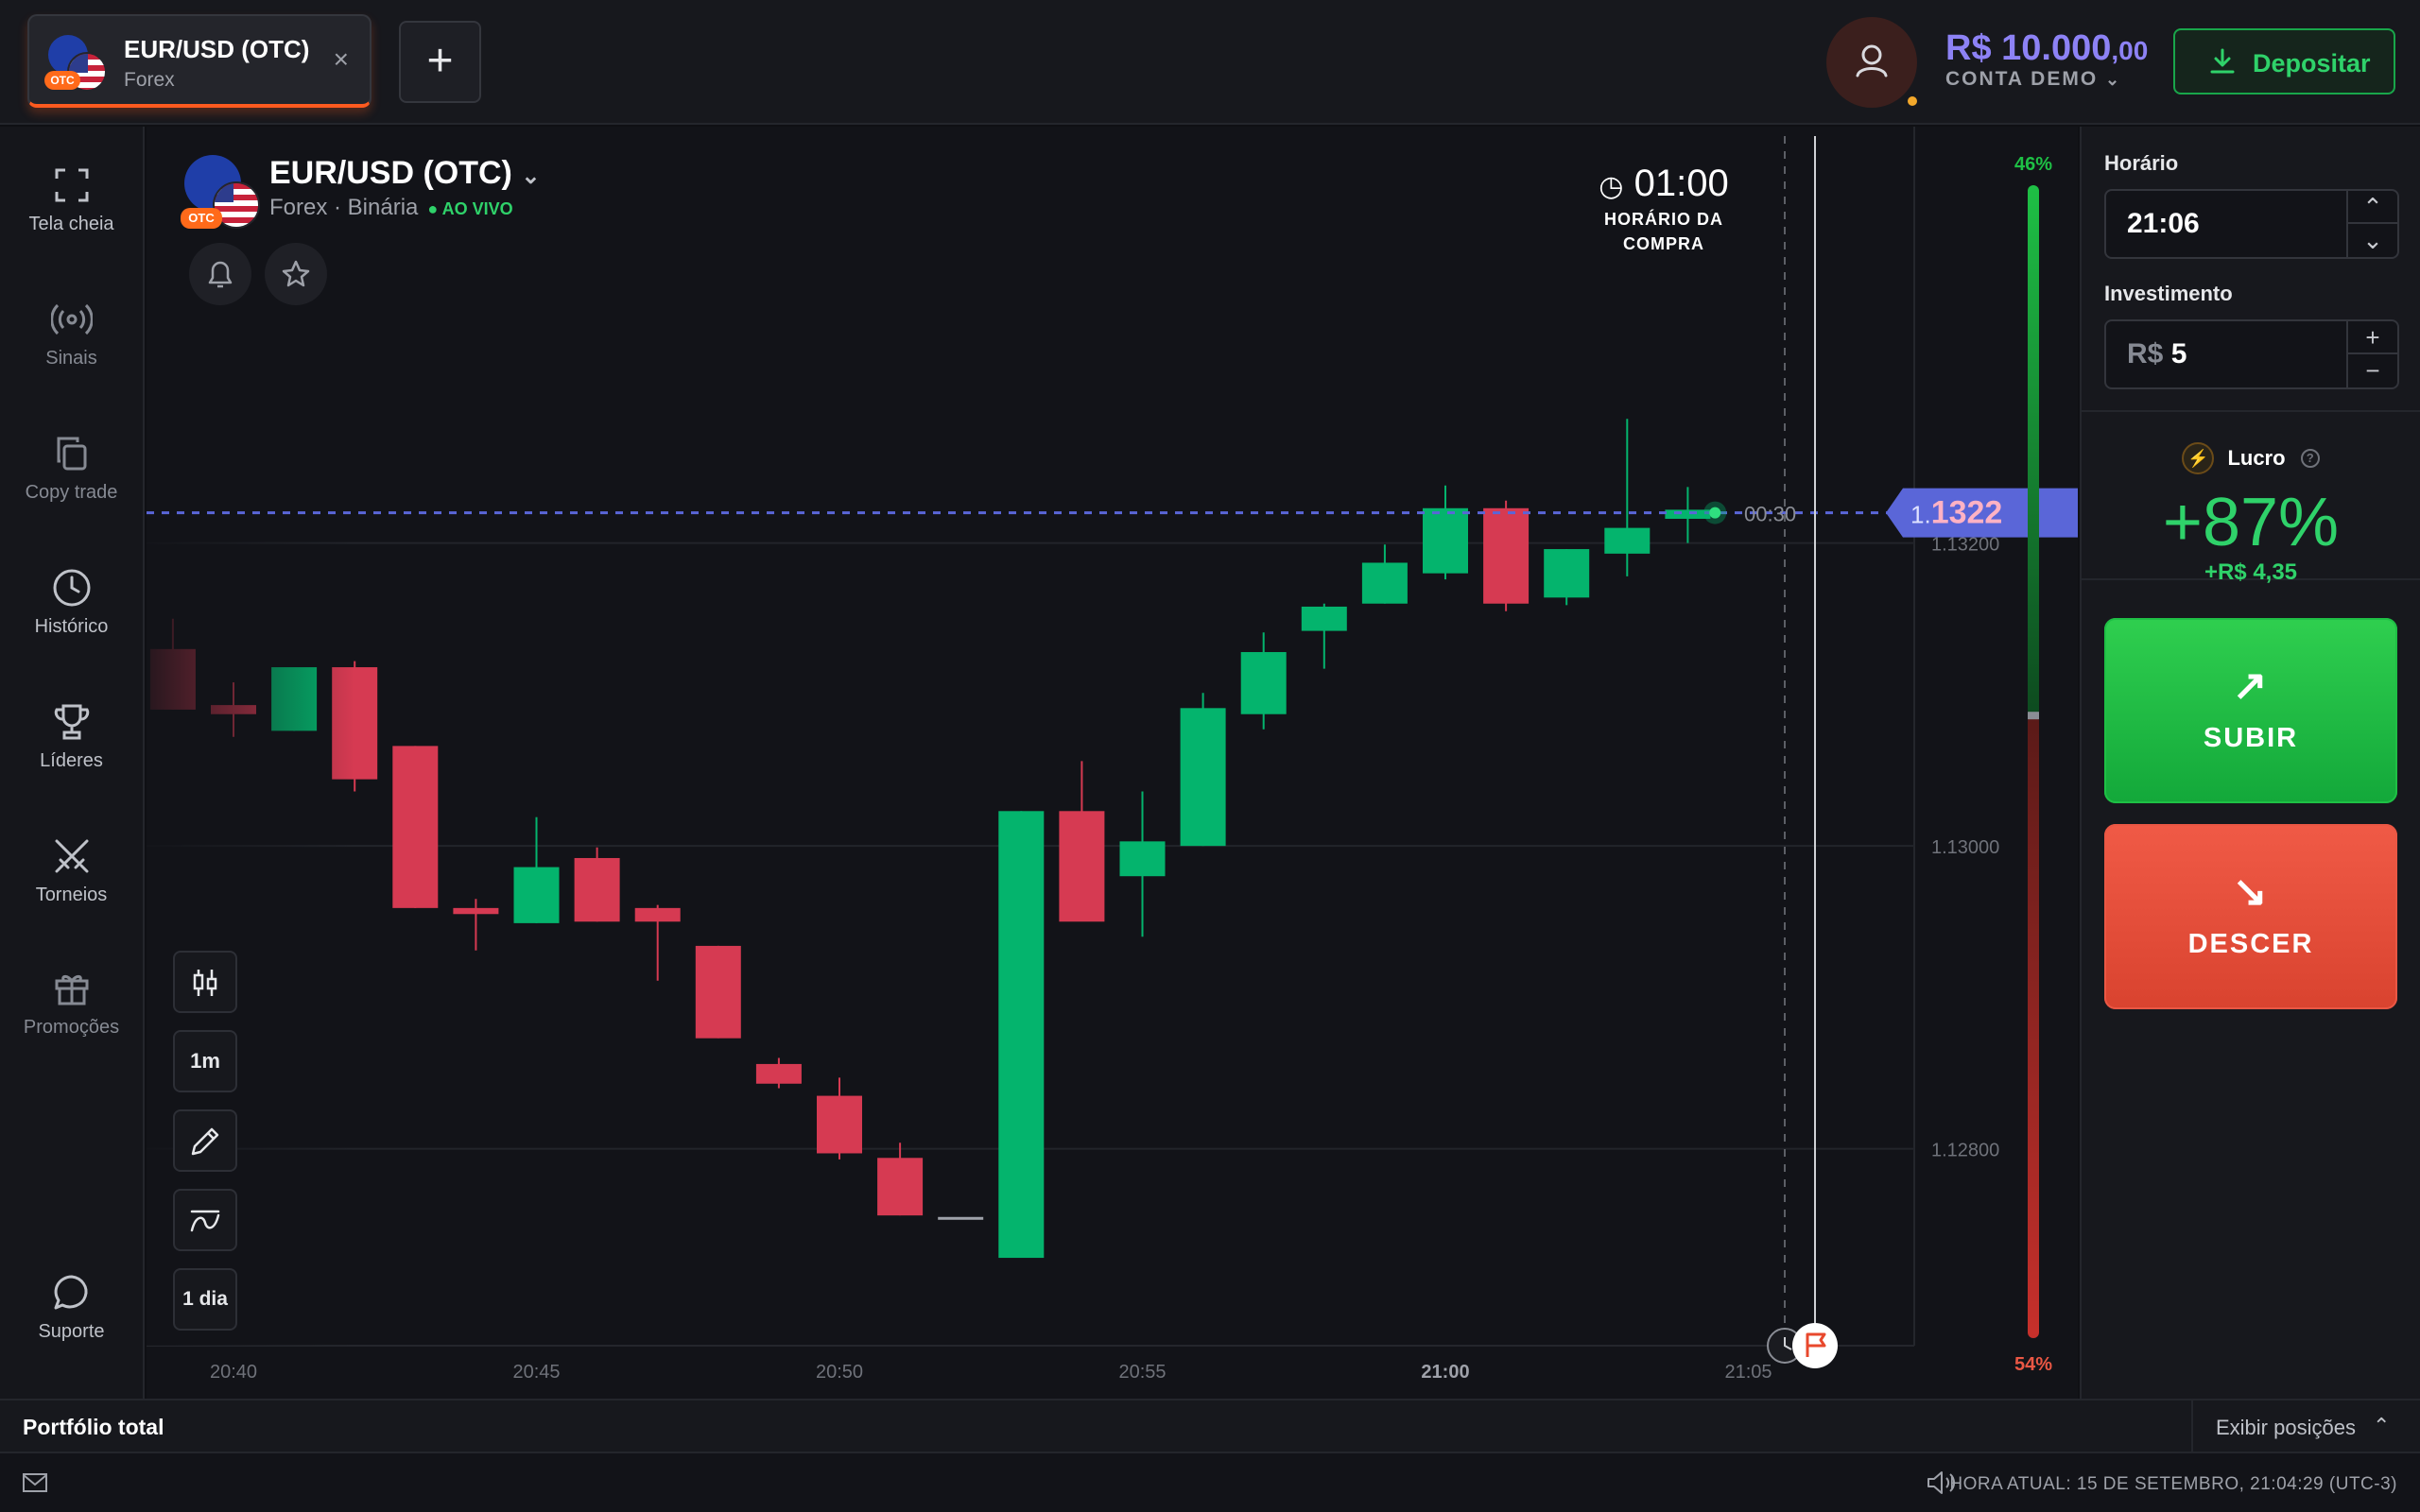  I want to click on purchase-time-value: 01:00, so click(1681, 183).